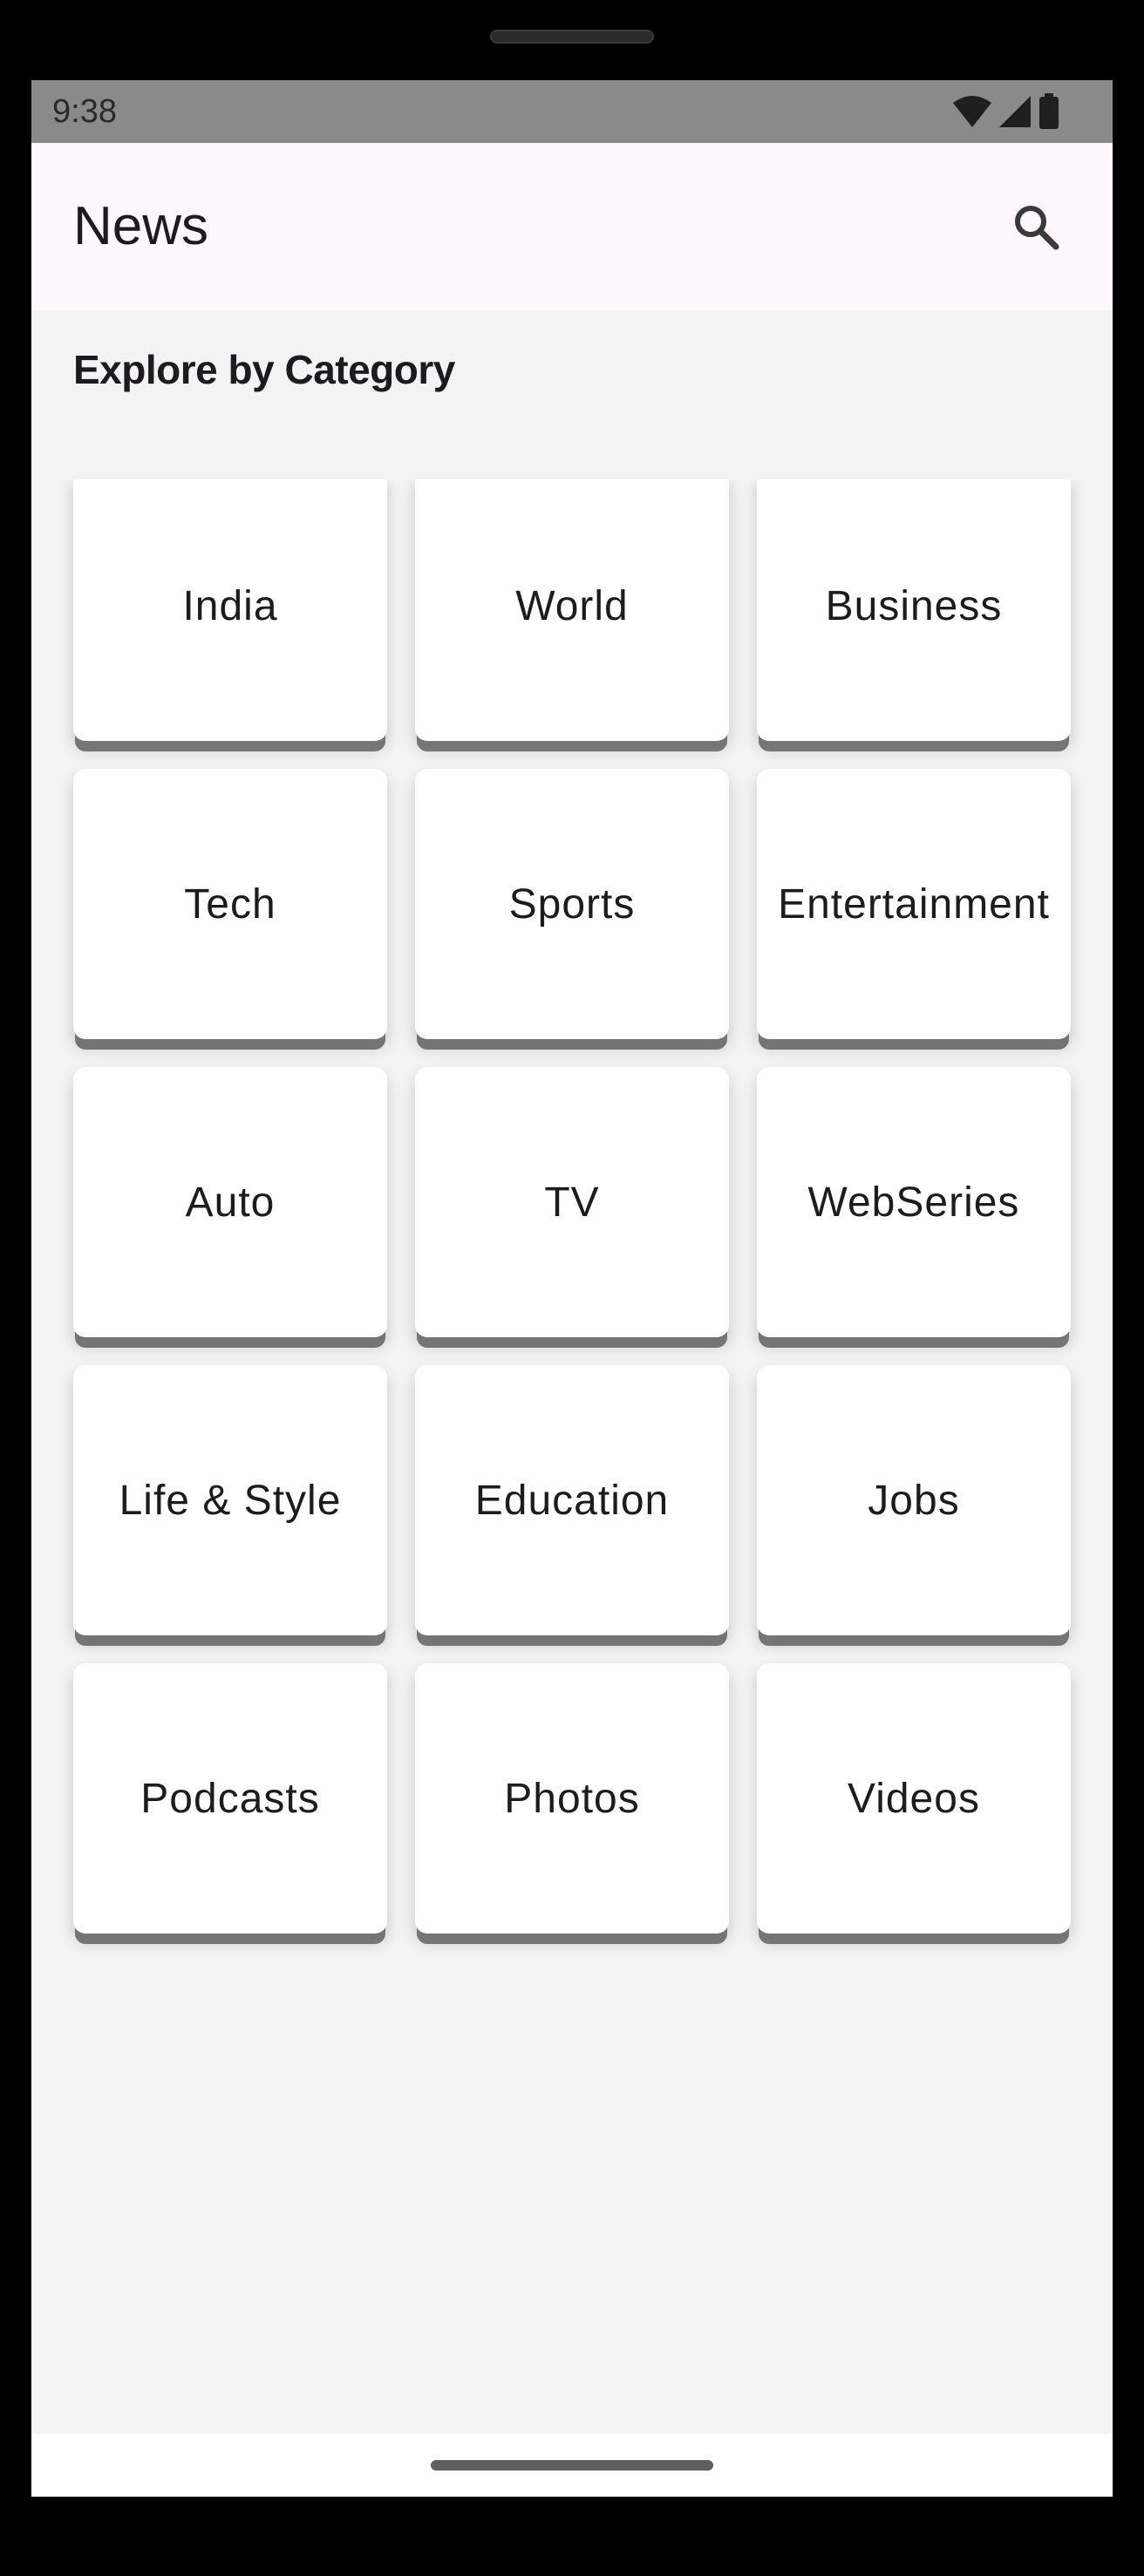 This screenshot has width=1144, height=2576. What do you see at coordinates (572, 111) in the screenshot?
I see `status-bar: 9:38` at bounding box center [572, 111].